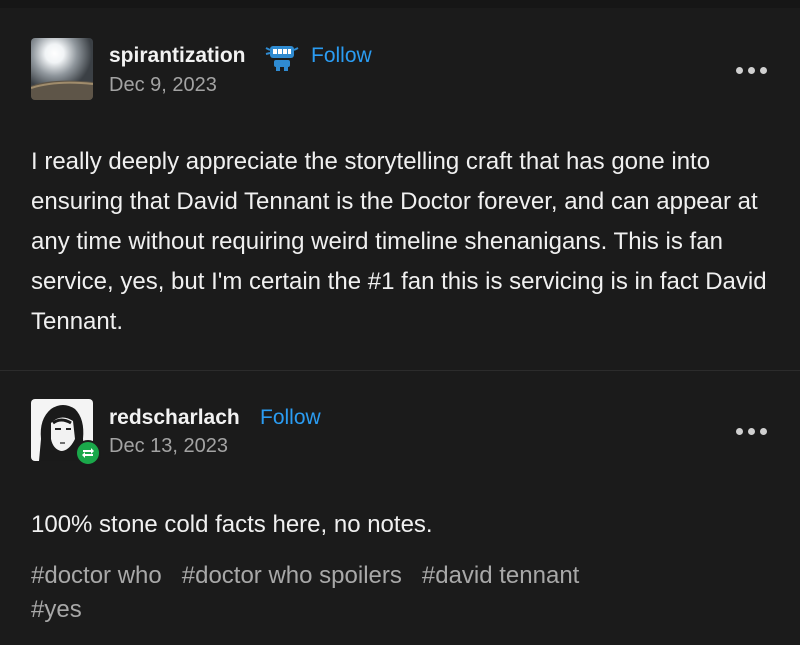 The image size is (800, 645). What do you see at coordinates (400, 4) in the screenshot?
I see `top-edge` at bounding box center [400, 4].